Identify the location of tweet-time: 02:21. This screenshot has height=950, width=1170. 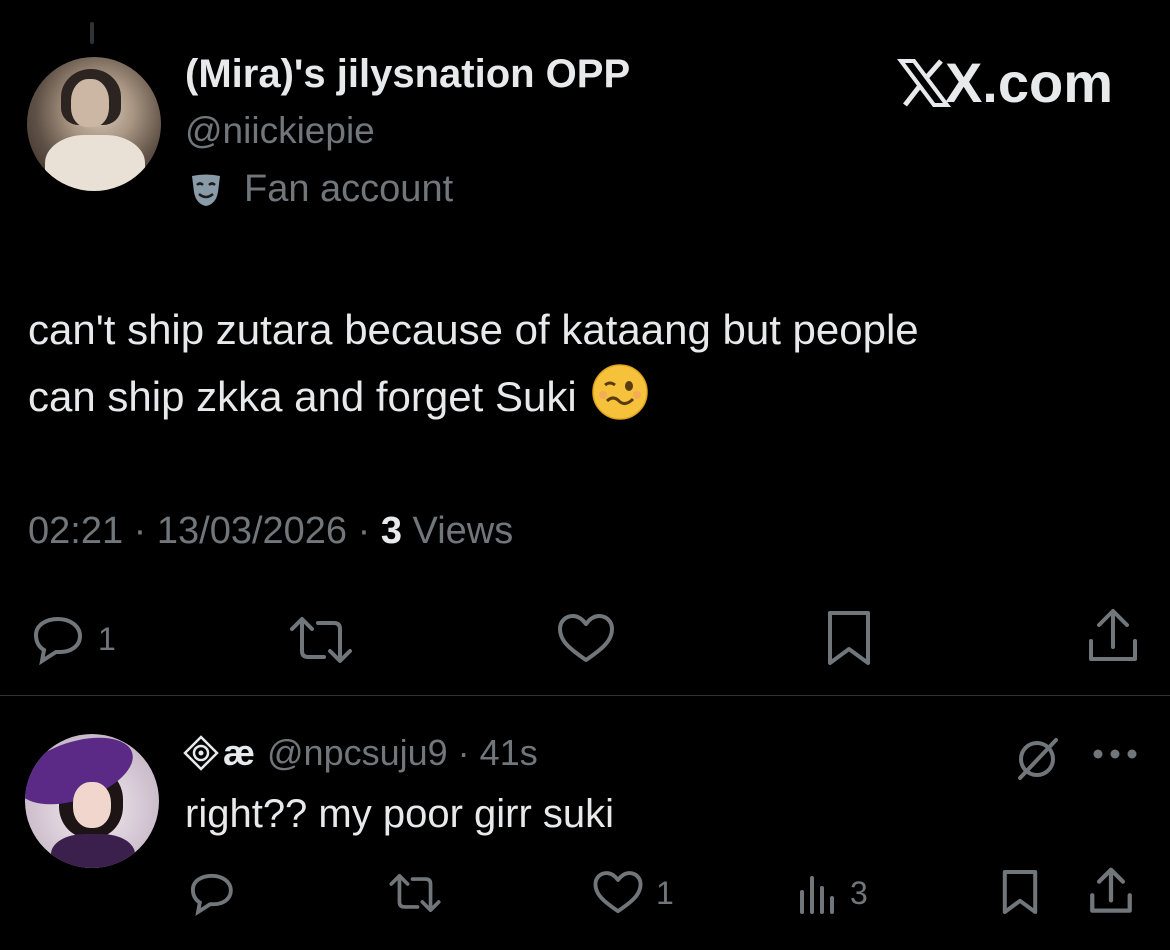
(75, 531).